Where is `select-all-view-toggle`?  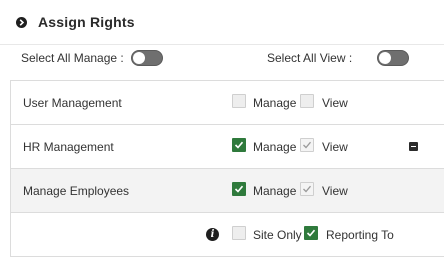
select-all-view-toggle is located at coordinates (393, 58).